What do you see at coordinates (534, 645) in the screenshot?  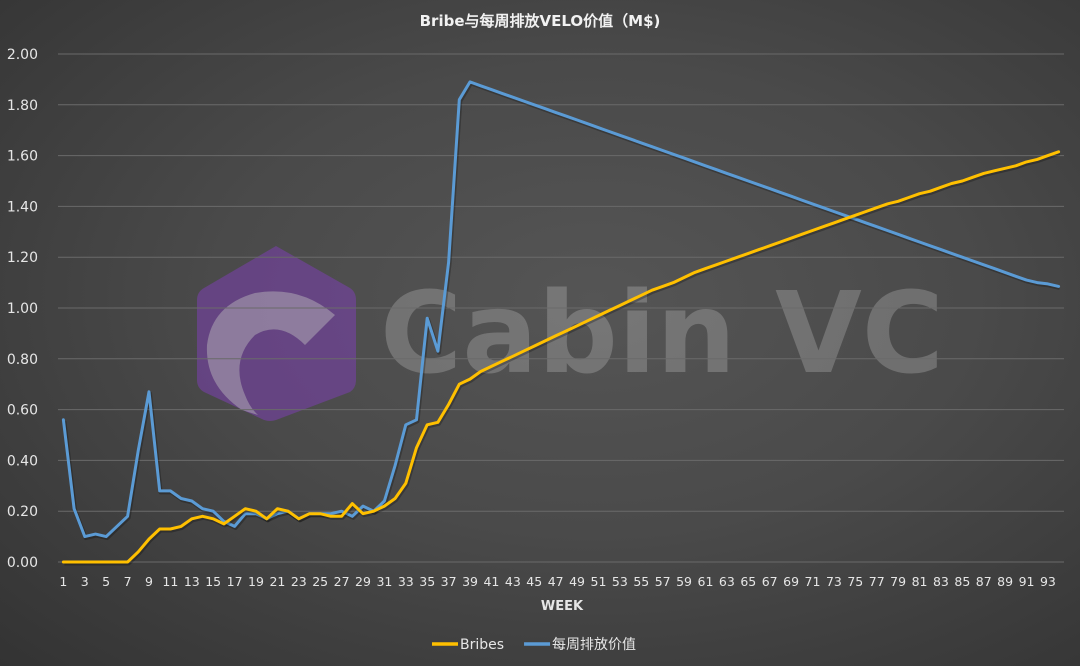 I see `legend: Bribes 每周排放价值` at bounding box center [534, 645].